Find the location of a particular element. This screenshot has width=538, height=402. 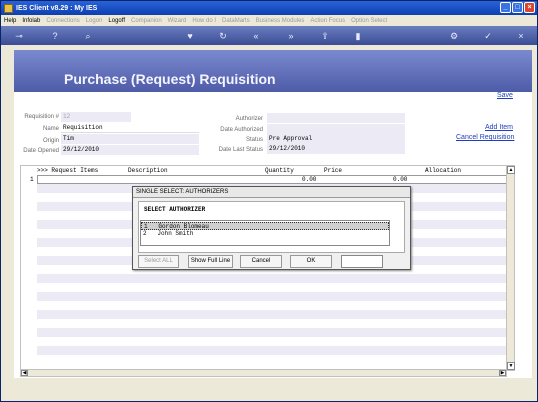

date-opened-label: Date Opened is located at coordinates (41, 151).